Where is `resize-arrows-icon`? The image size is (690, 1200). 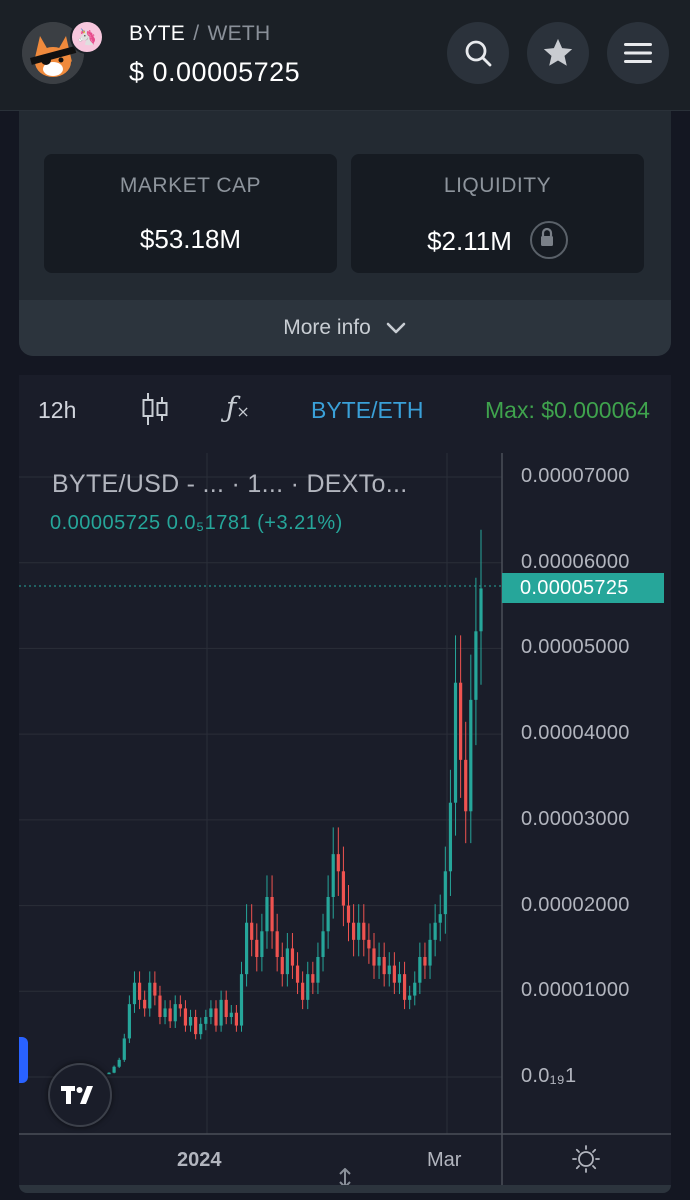 resize-arrows-icon is located at coordinates (345, 1176).